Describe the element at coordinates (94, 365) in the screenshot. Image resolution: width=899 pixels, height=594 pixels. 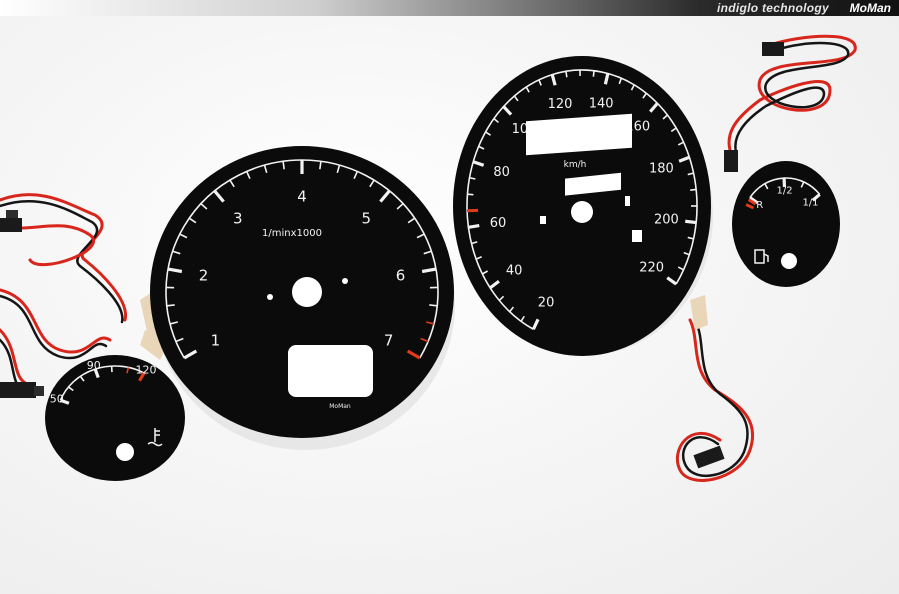
I see `temperature-scale-label: 90` at that location.